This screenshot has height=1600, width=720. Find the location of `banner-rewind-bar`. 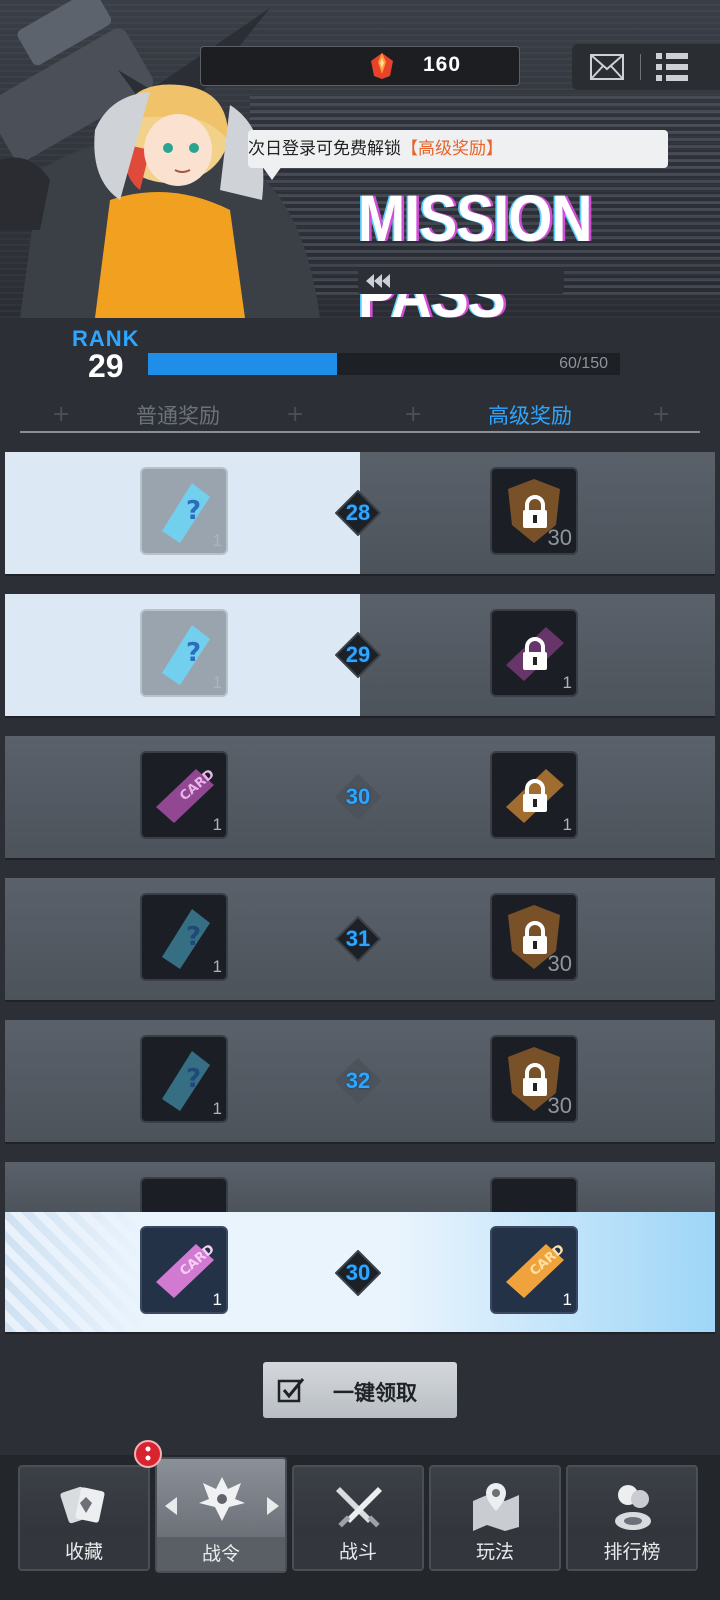

banner-rewind-bar is located at coordinates (461, 281).